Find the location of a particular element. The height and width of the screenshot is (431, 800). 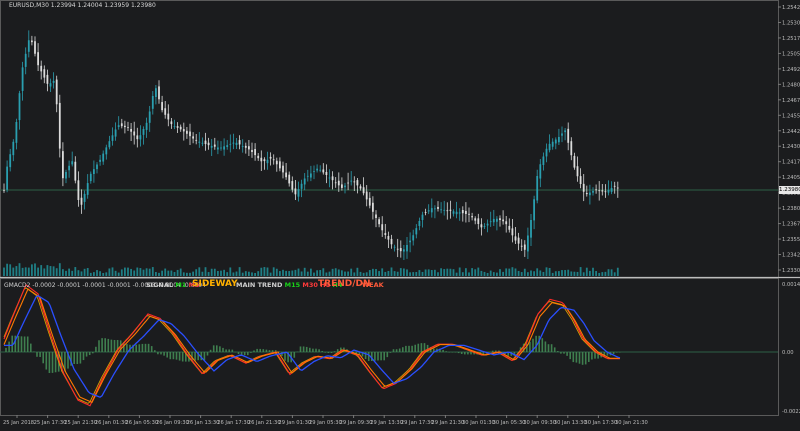

time-axis-label: 30 Jan 17:30 is located at coordinates (600, 423).